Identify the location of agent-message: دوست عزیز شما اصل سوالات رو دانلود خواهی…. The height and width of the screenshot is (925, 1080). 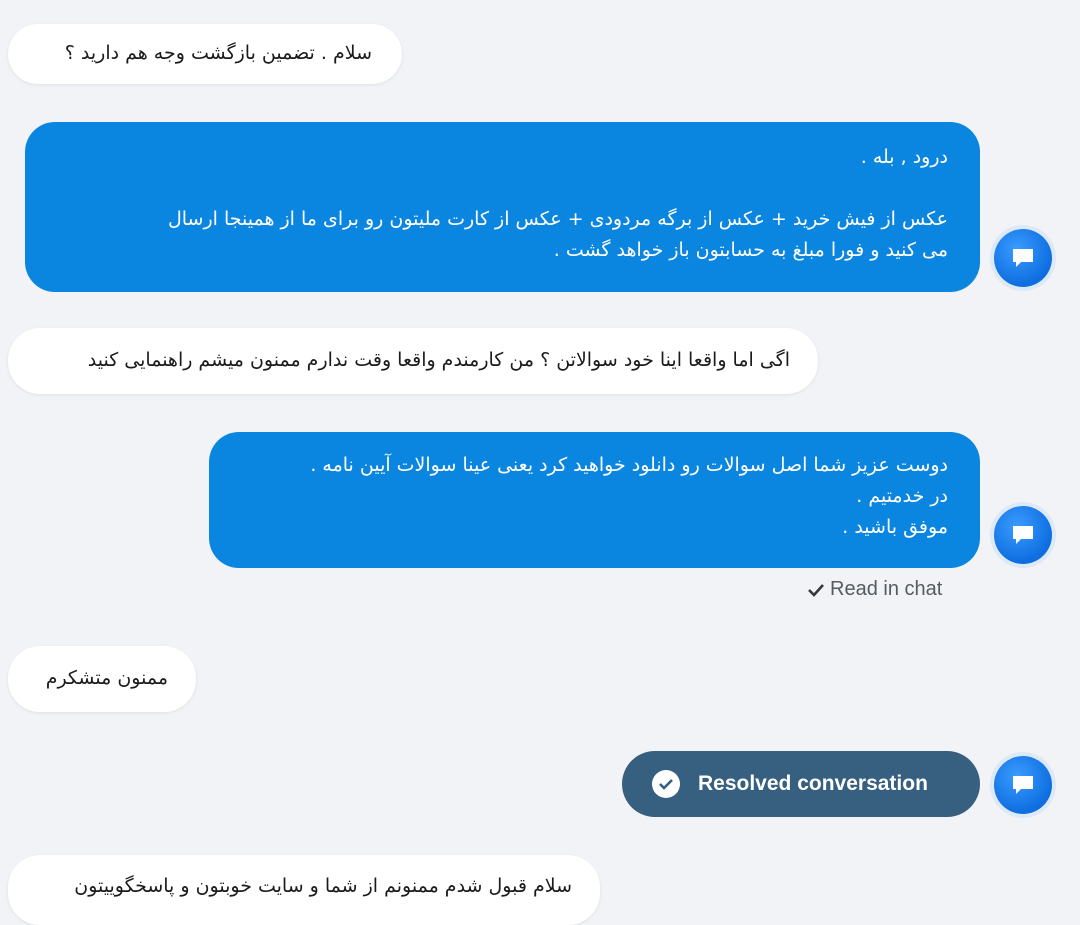
(594, 500).